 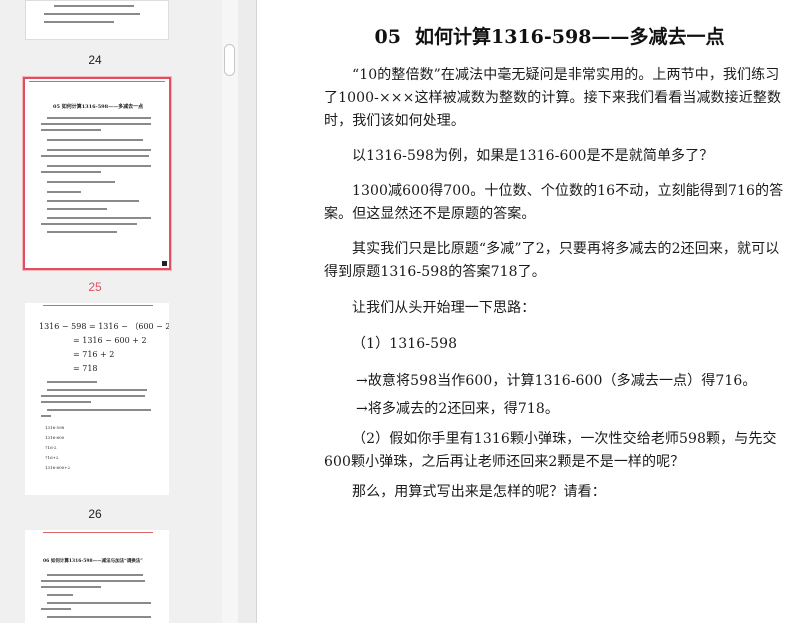 I want to click on title-expression: 1316-598——, so click(x=560, y=37).